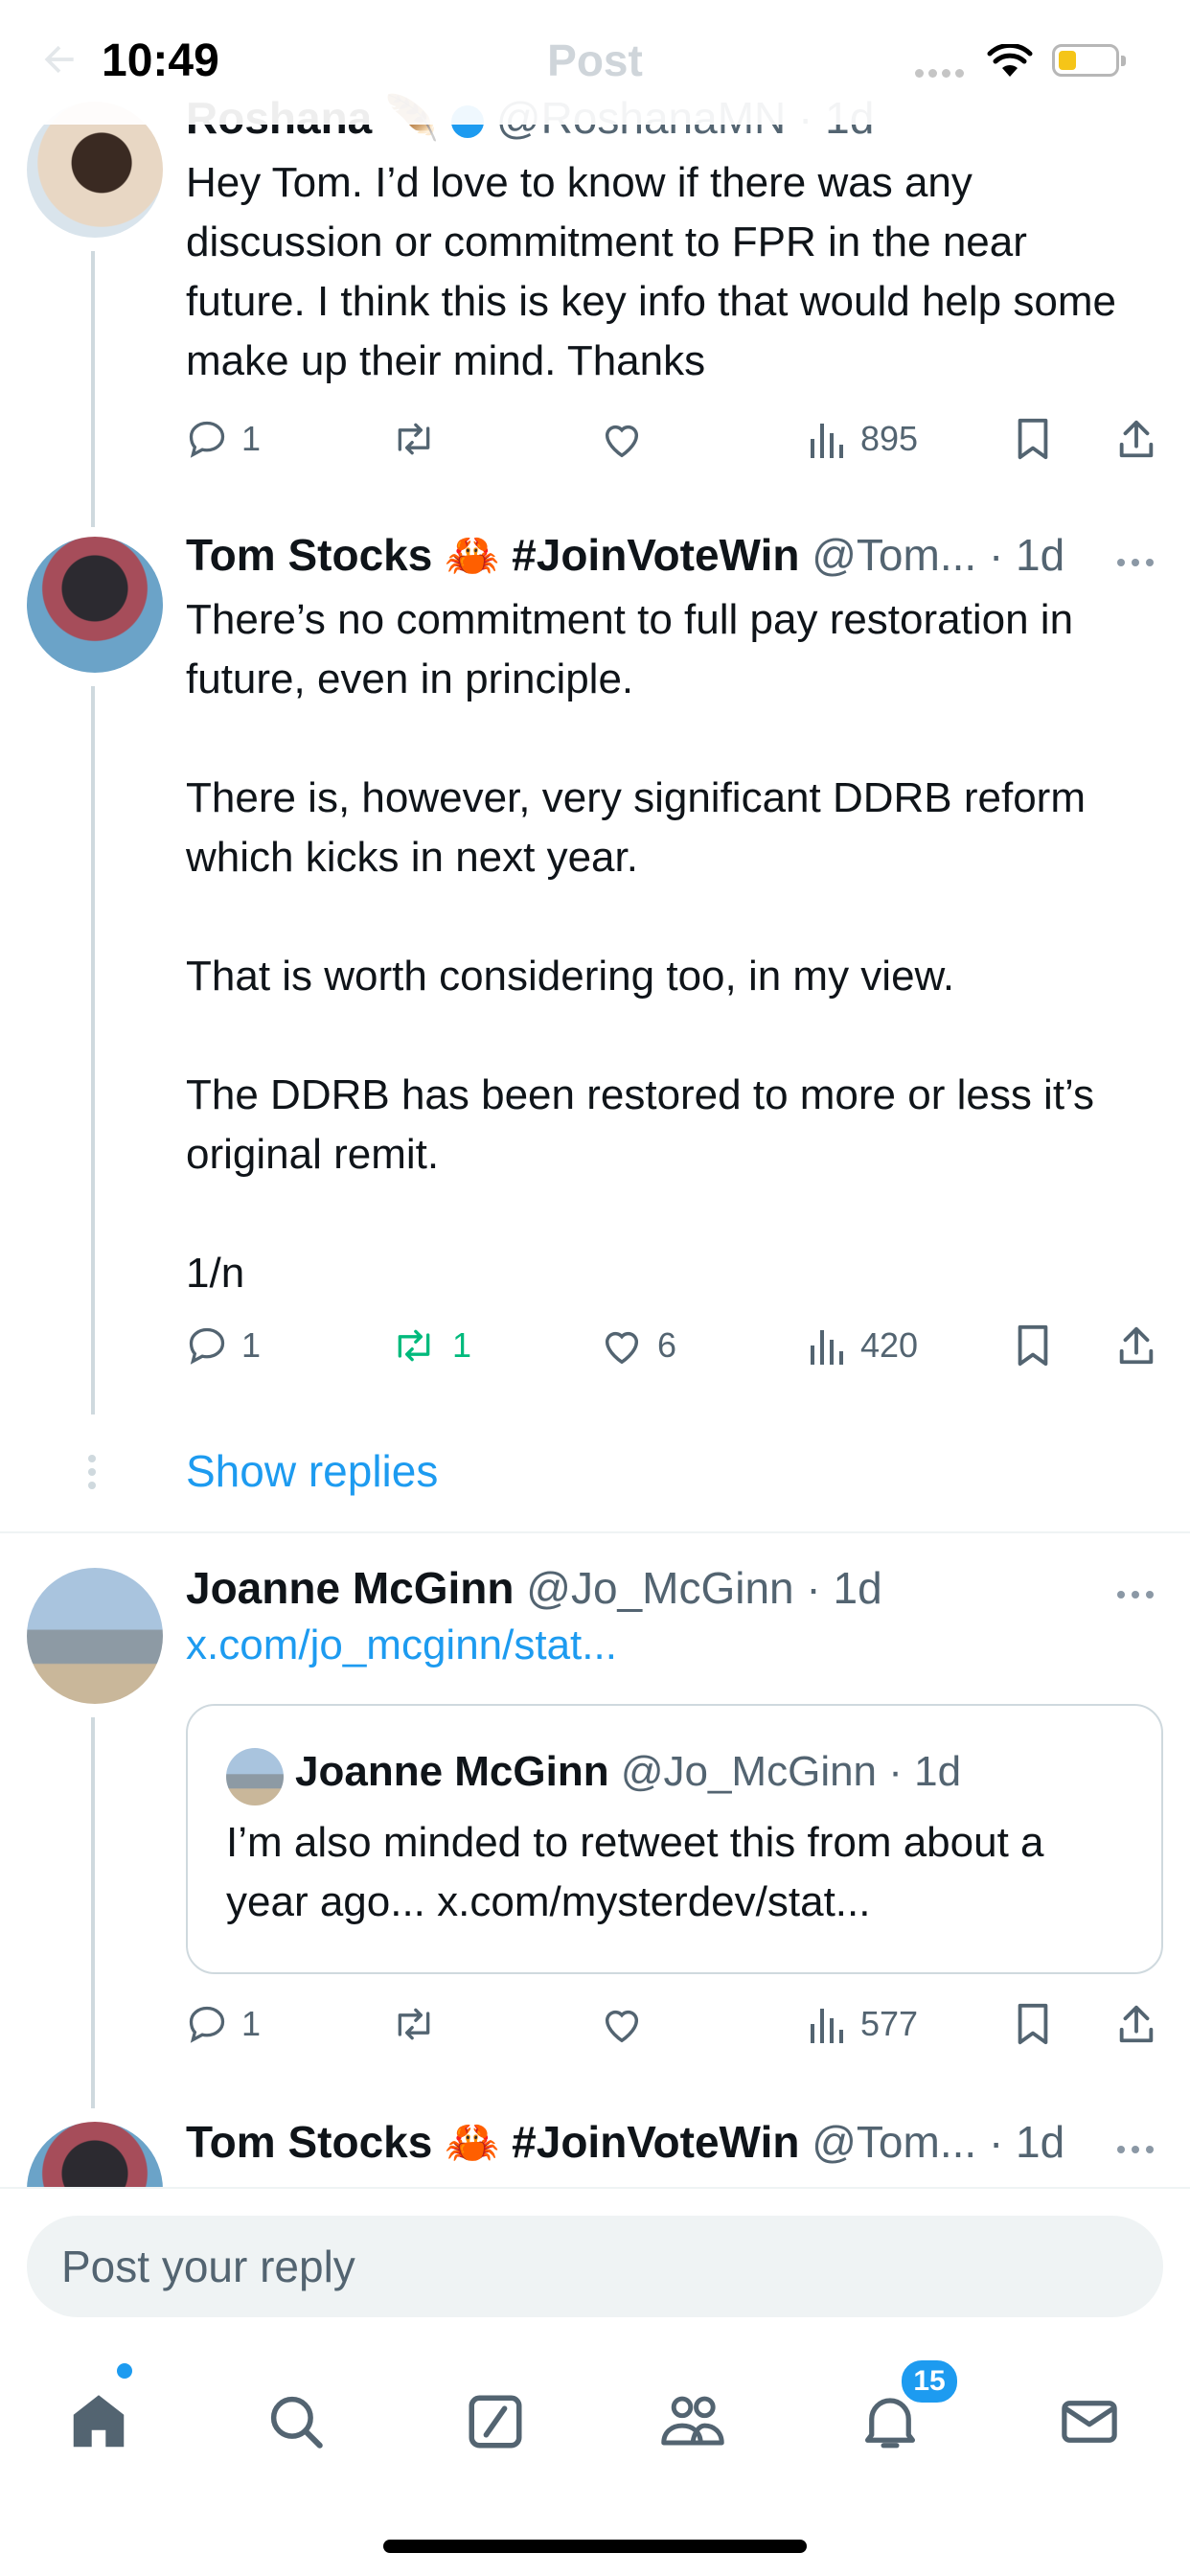  What do you see at coordinates (942, 73) in the screenshot?
I see `cellular-signal-icon` at bounding box center [942, 73].